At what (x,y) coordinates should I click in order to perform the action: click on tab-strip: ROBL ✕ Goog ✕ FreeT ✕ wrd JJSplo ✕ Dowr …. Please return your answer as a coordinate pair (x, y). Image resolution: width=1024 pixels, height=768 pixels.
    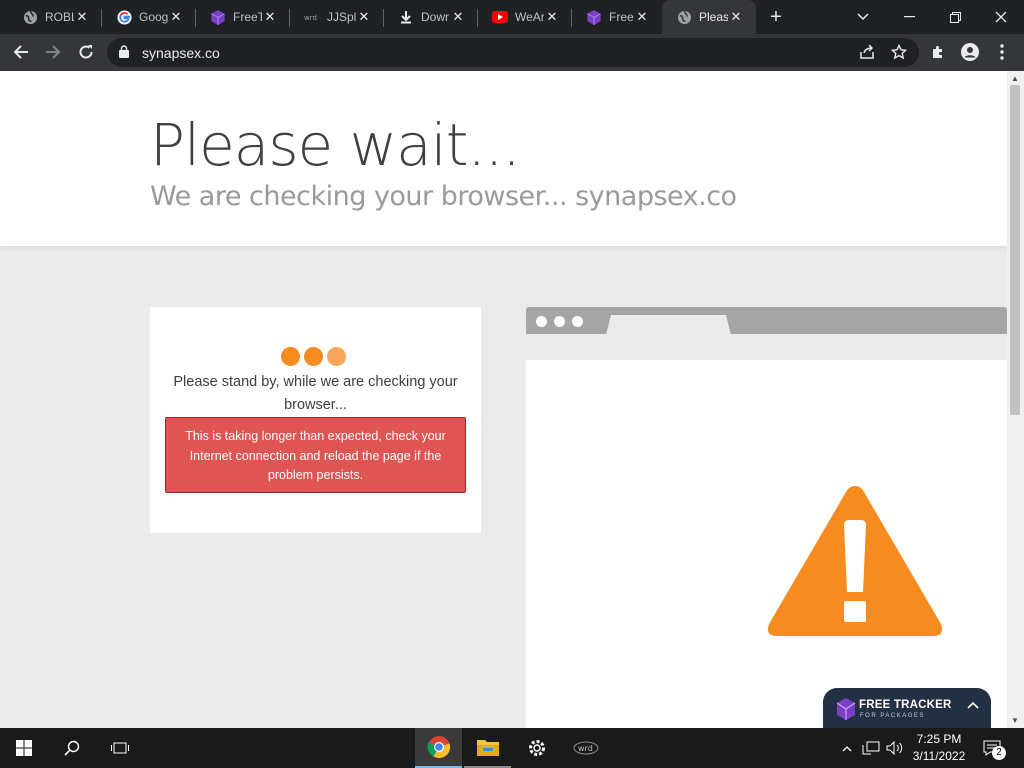
    Looking at the image, I should click on (512, 17).